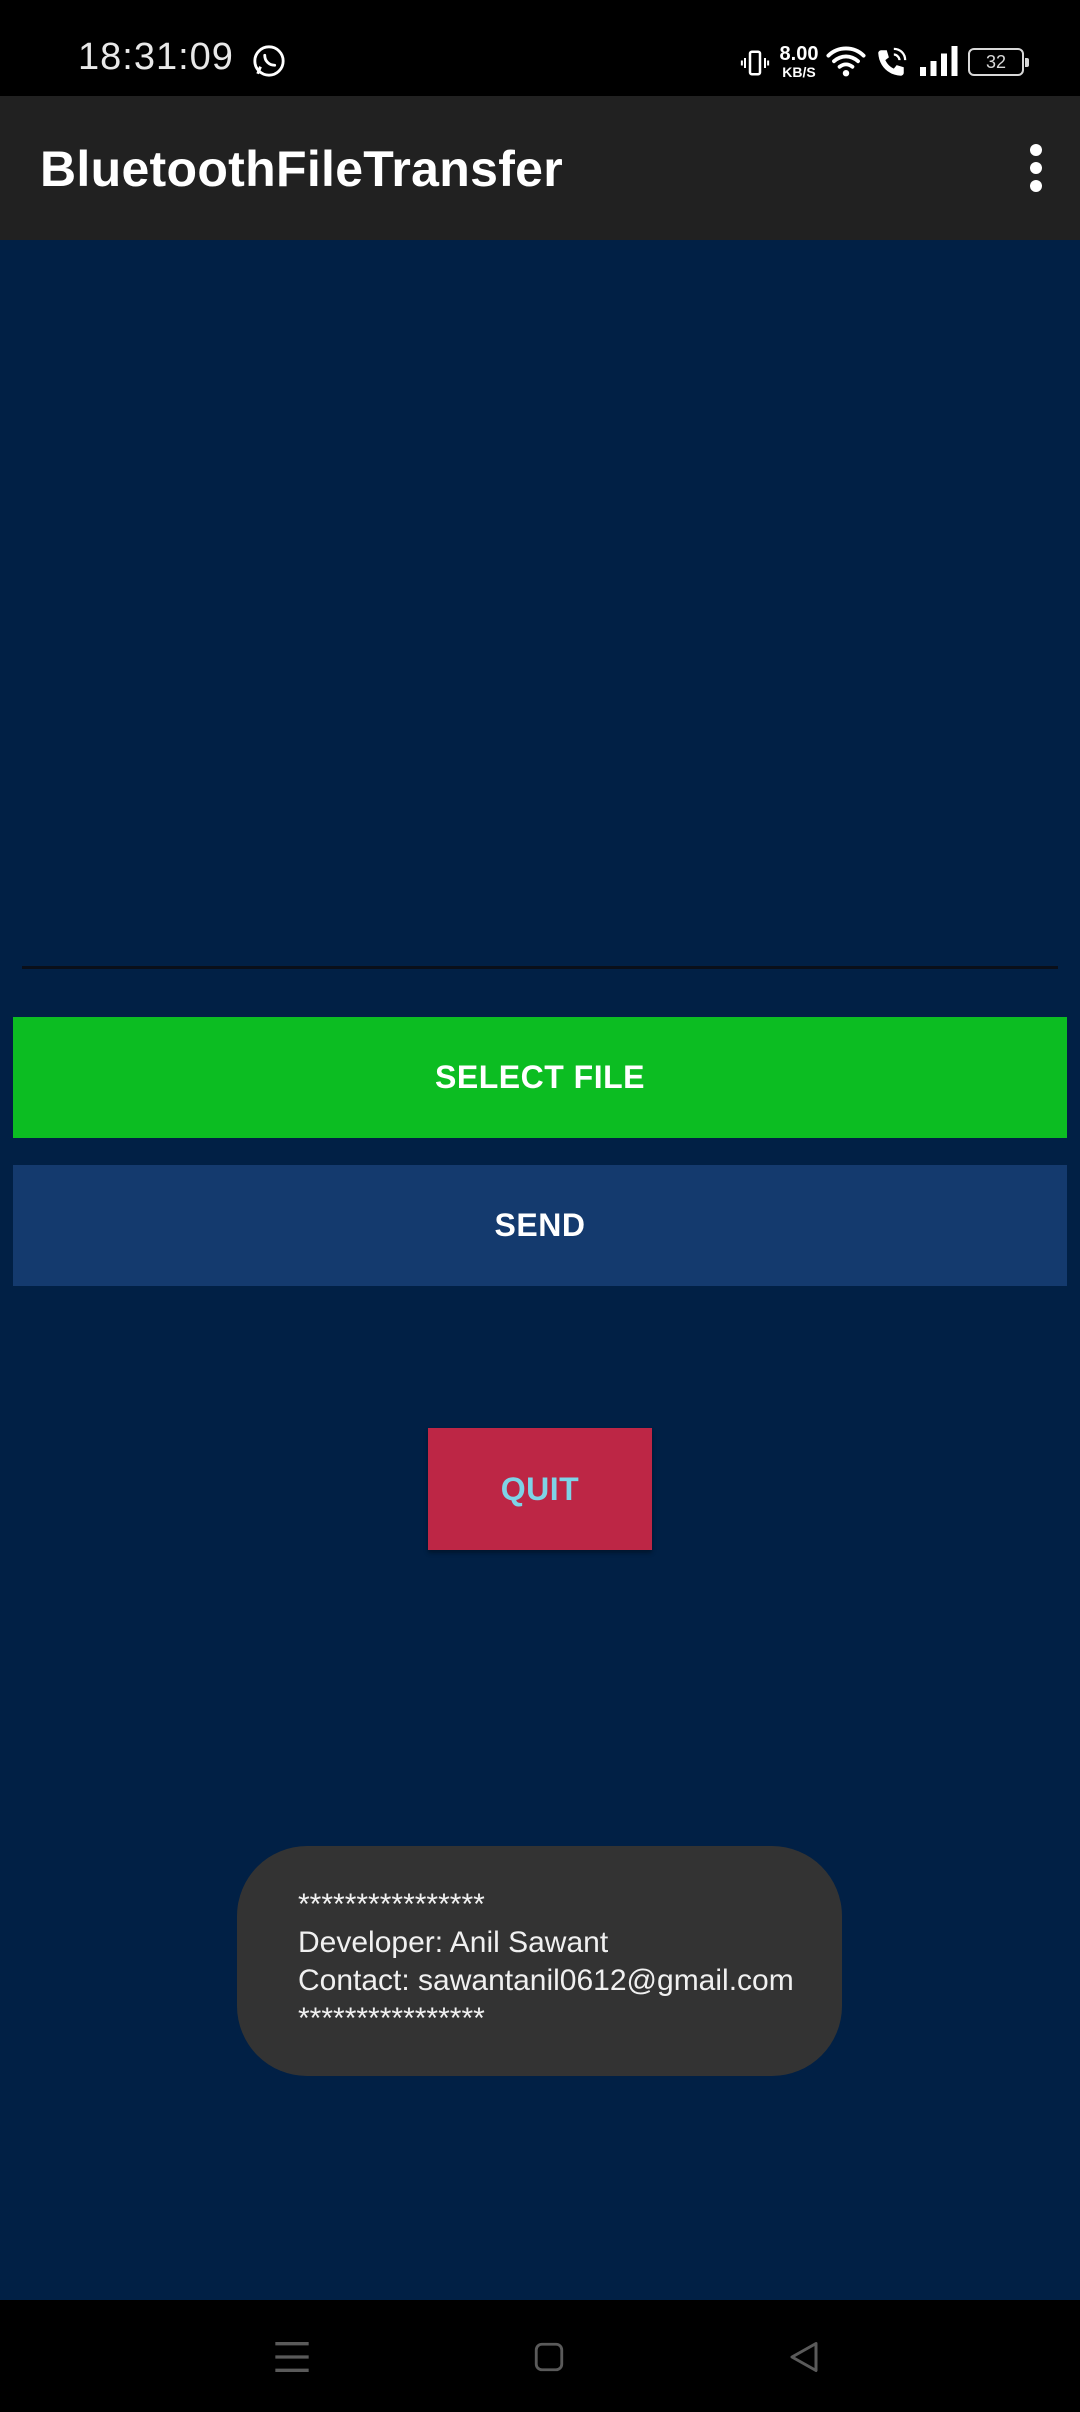  I want to click on whatsapp-icon, so click(269, 61).